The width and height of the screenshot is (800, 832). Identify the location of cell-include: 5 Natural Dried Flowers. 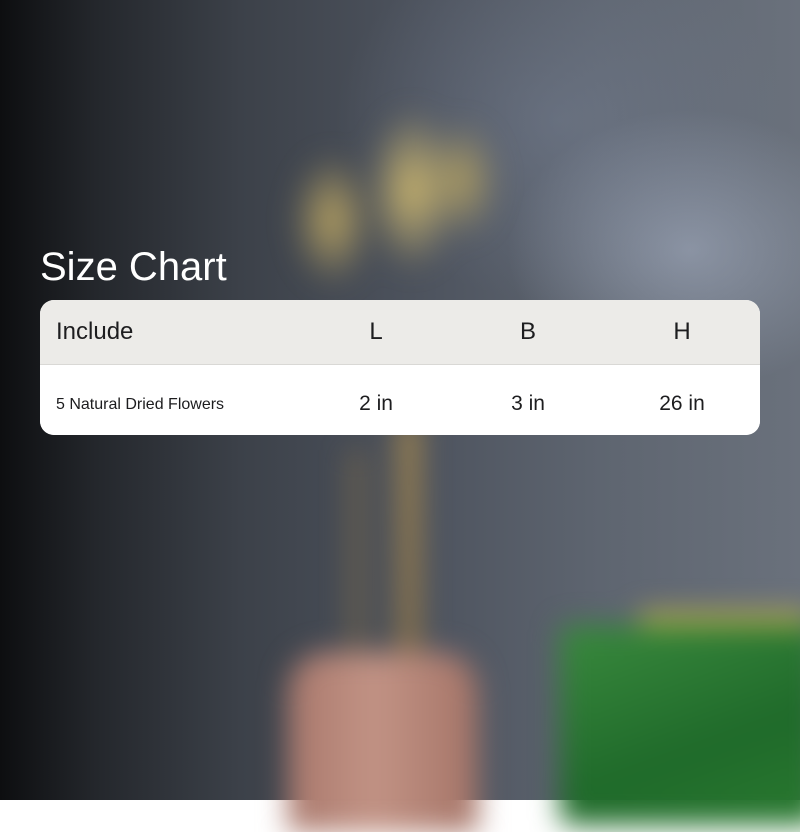
(140, 404).